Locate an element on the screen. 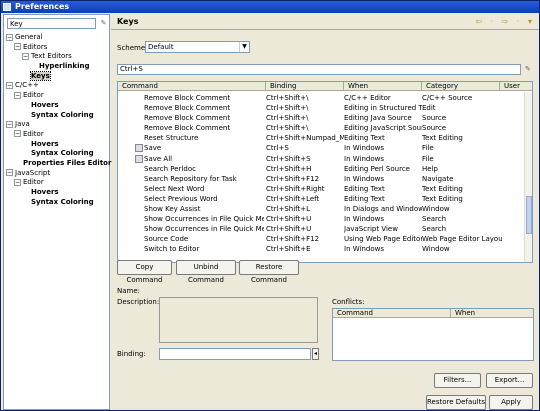 The height and width of the screenshot is (411, 540). tree-item: − JavaScript is located at coordinates (58, 174).